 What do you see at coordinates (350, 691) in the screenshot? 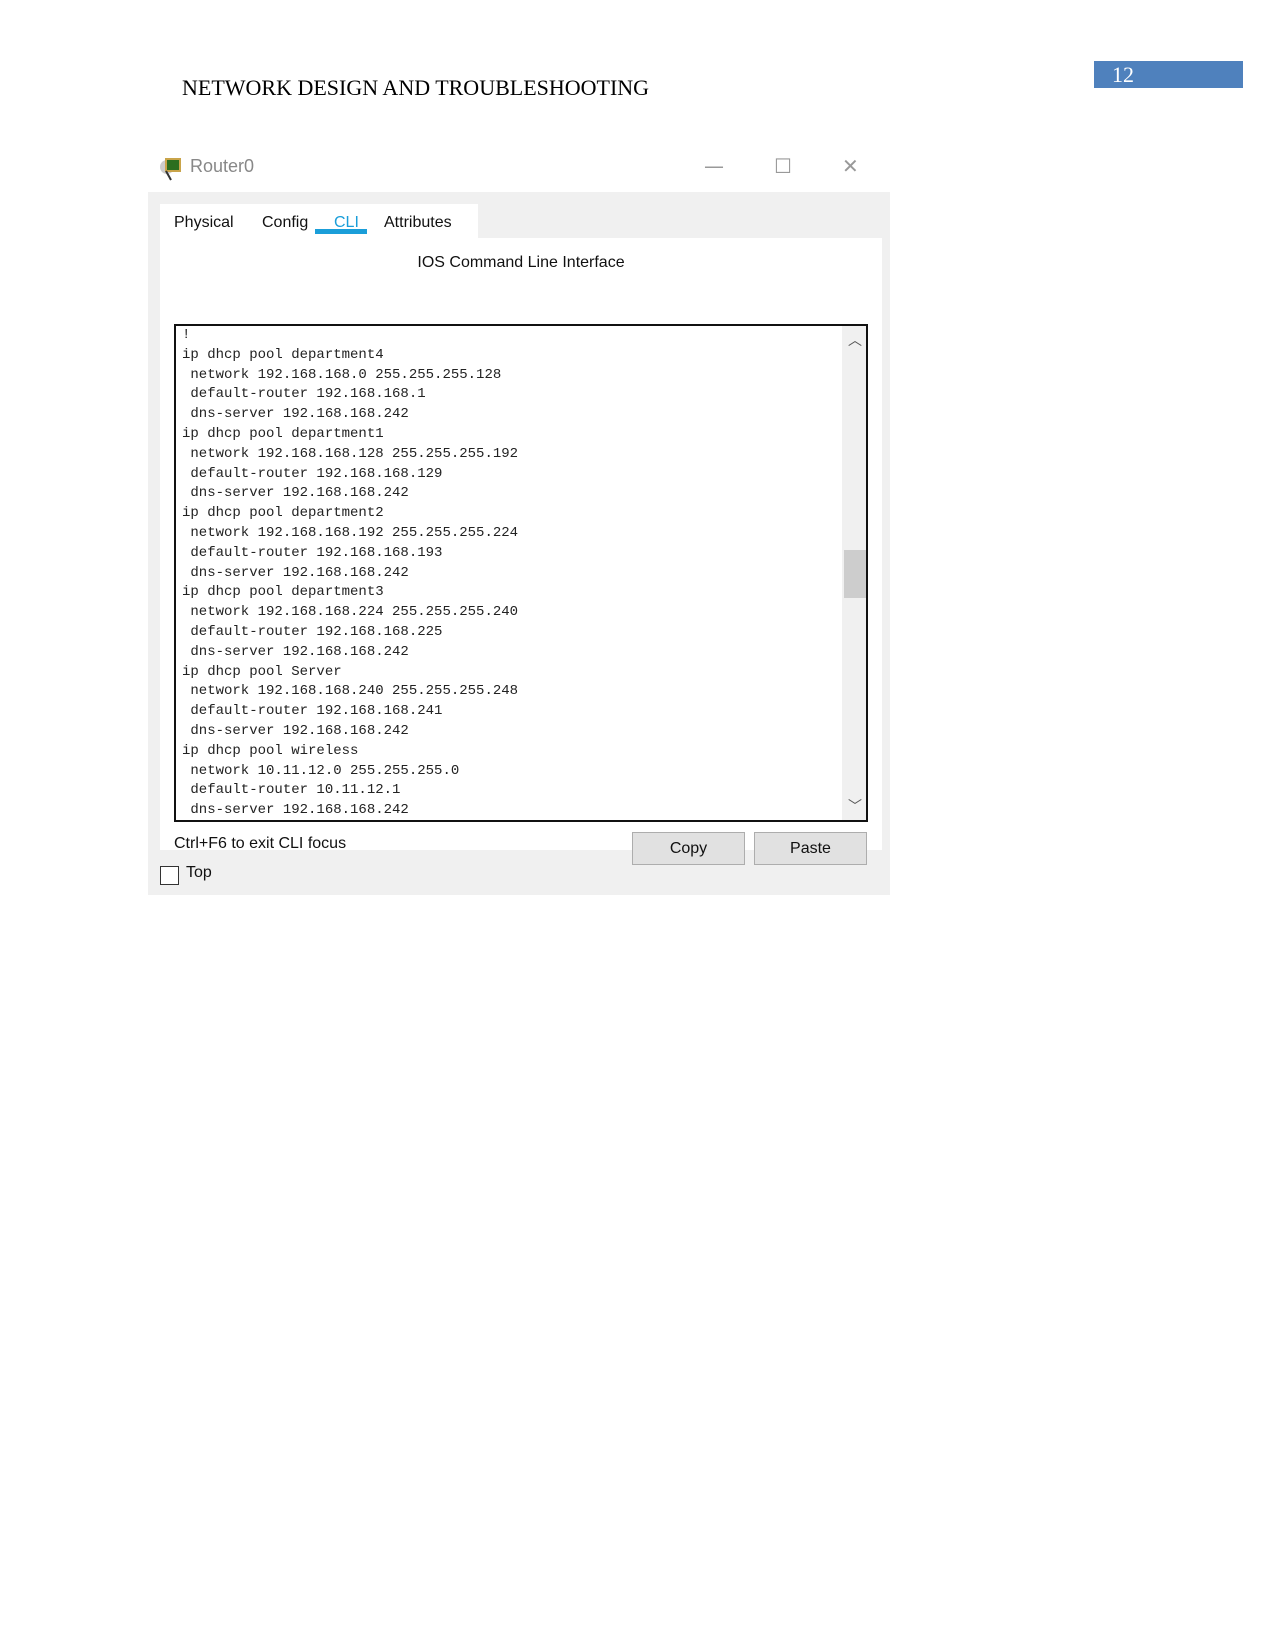
I see `cli-line: network 192.168.168.240 255.255.255.248` at bounding box center [350, 691].